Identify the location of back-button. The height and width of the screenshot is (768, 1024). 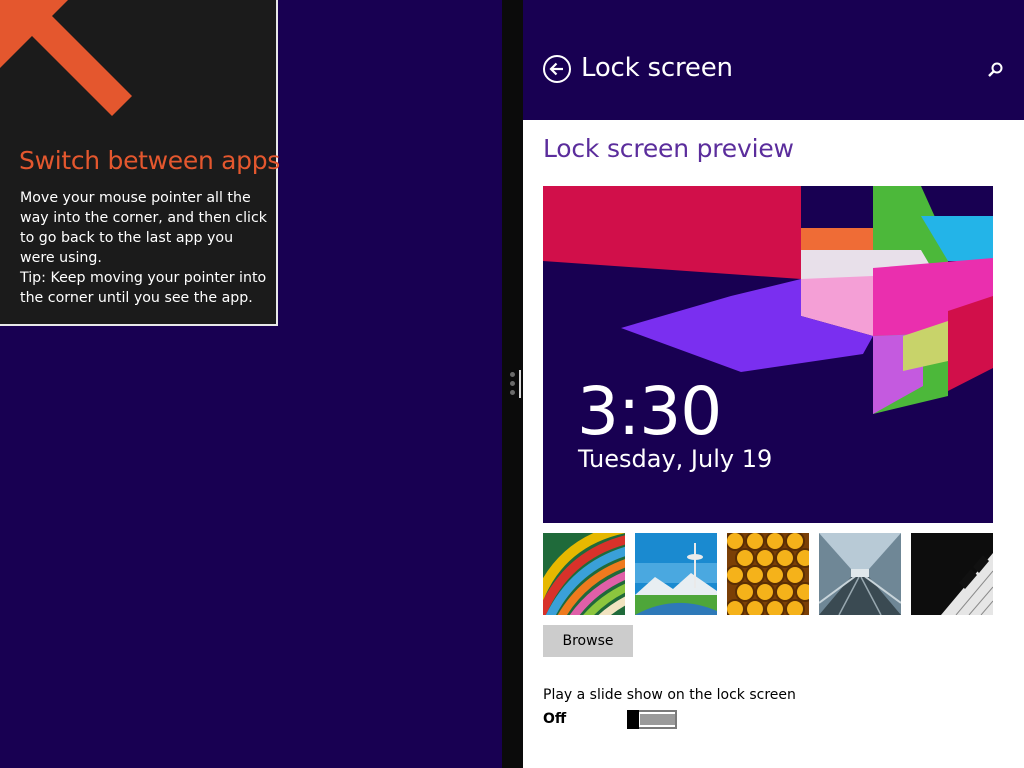
(557, 69).